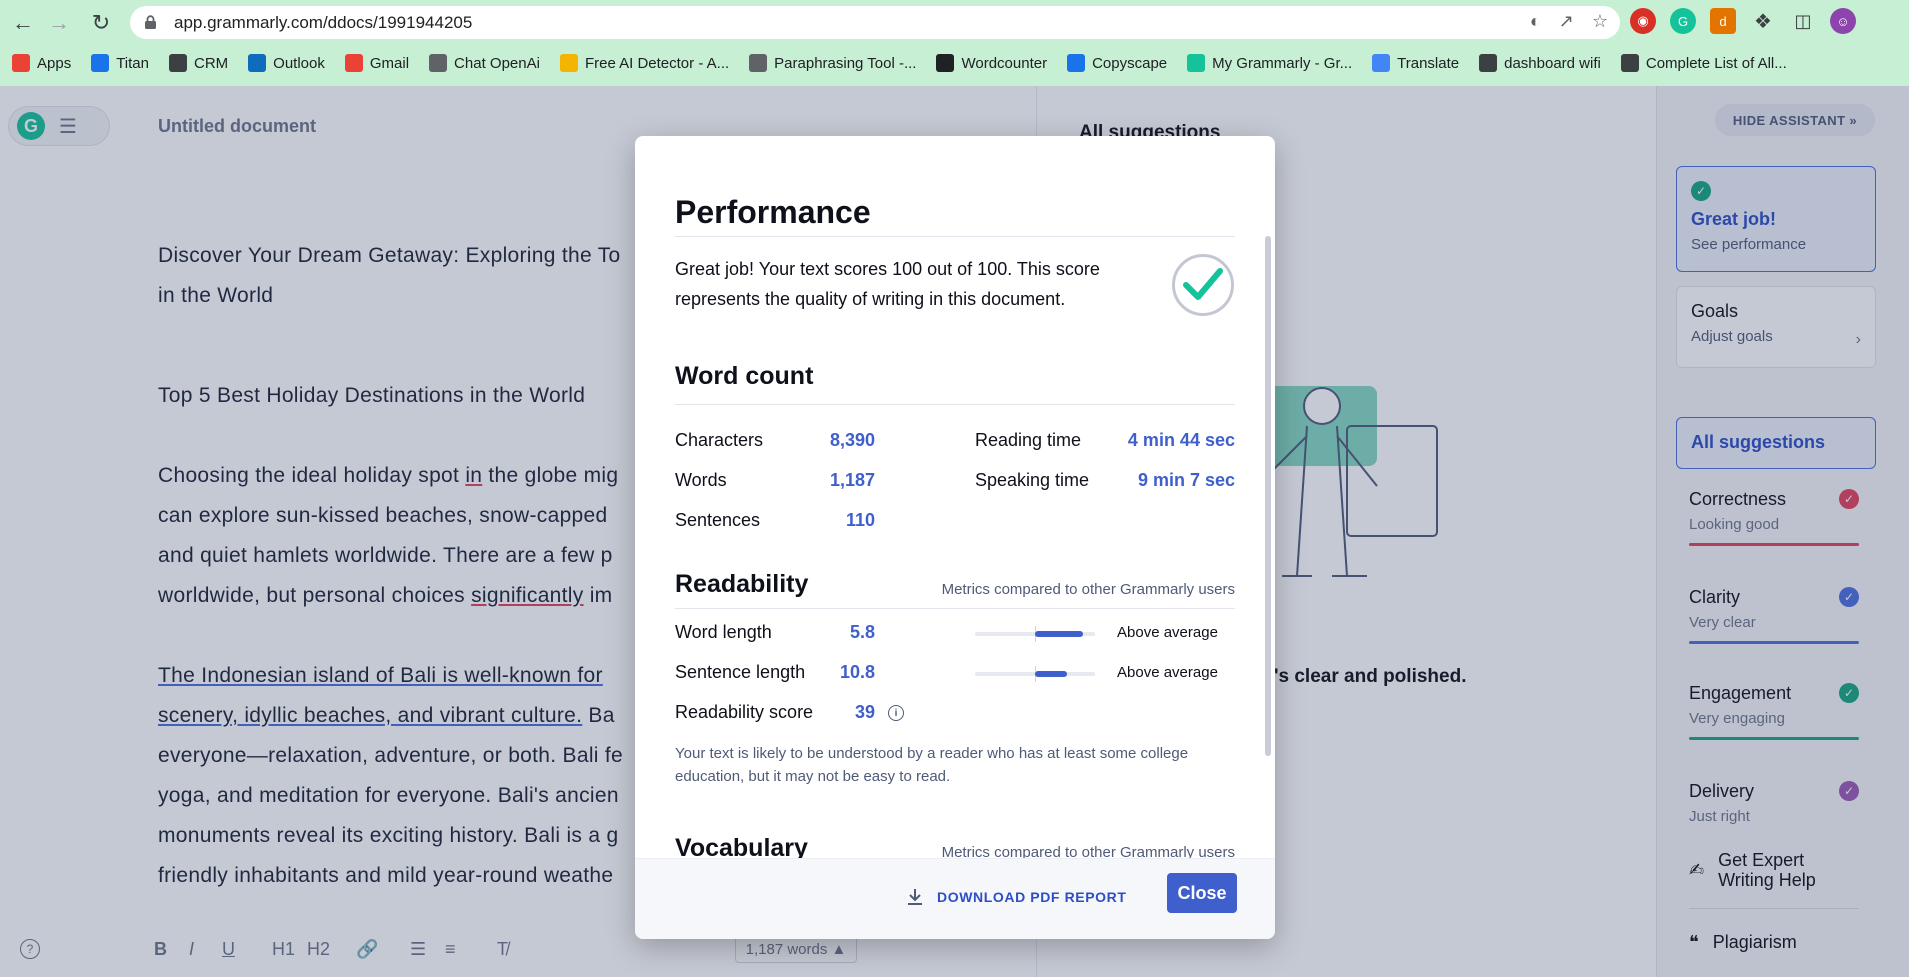 This screenshot has height=977, width=1909. Describe the element at coordinates (1803, 21) in the screenshot. I see `sidepanel-icon: ◫` at that location.